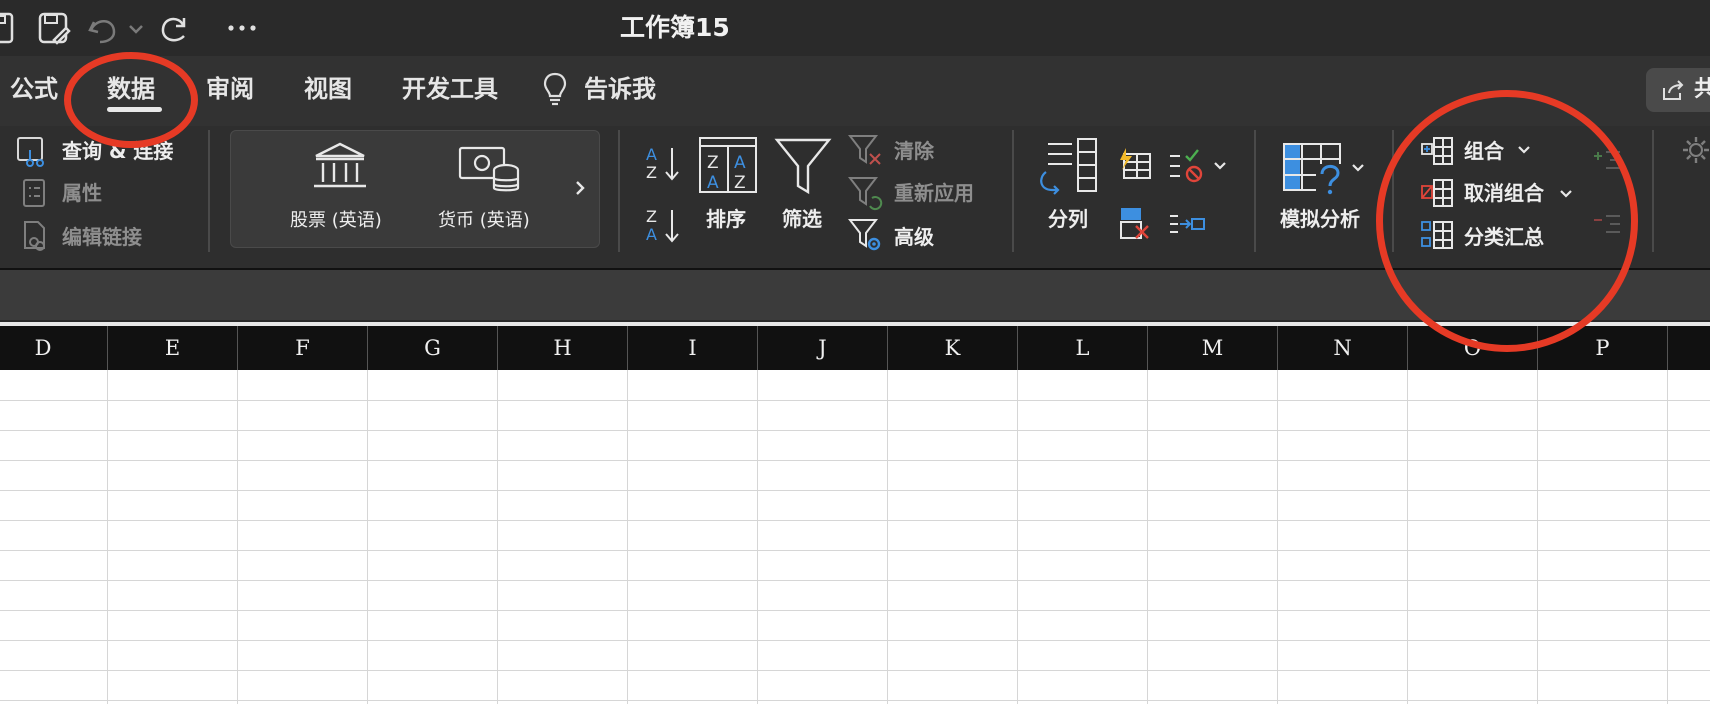 Image resolution: width=1710 pixels, height=704 pixels. I want to click on queries-icon, so click(25, 153).